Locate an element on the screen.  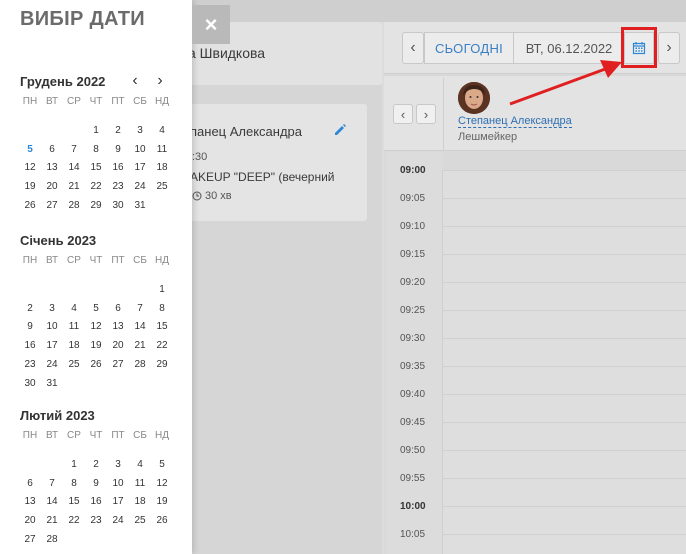
staff-prev-button: ‹ is located at coordinates (403, 114).